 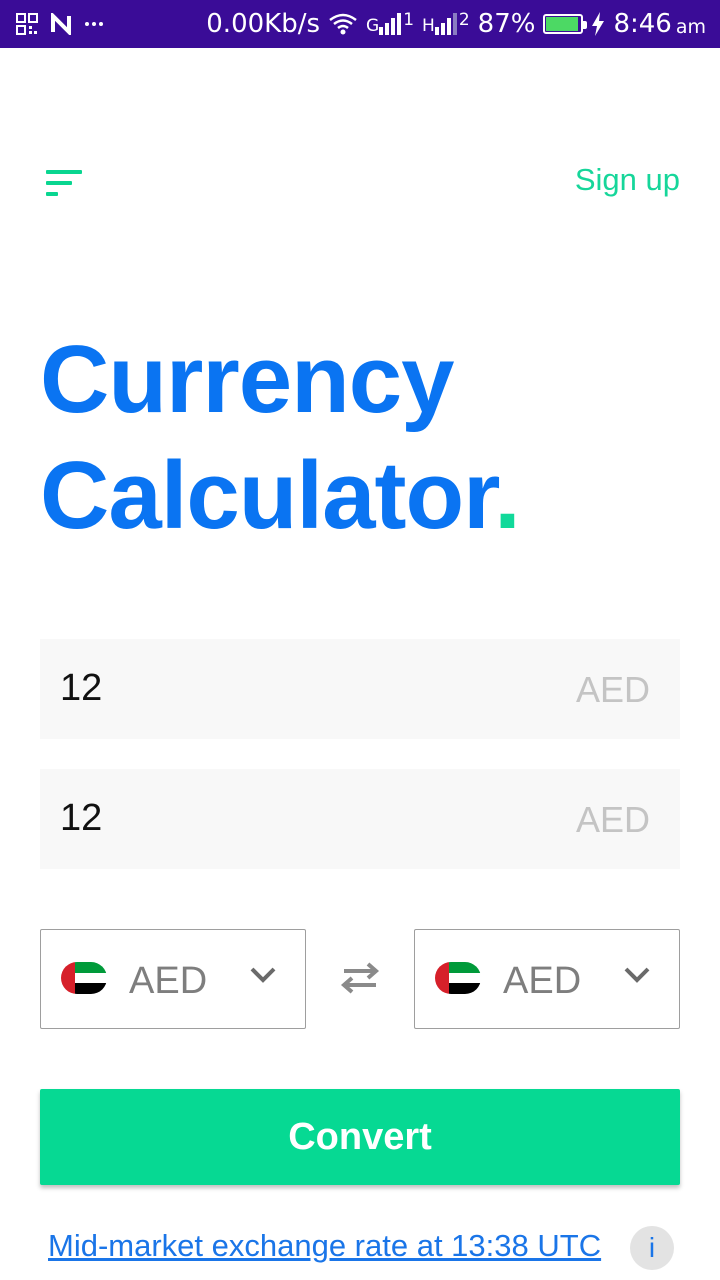 What do you see at coordinates (506, 24) in the screenshot?
I see `battery-percent: 87%` at bounding box center [506, 24].